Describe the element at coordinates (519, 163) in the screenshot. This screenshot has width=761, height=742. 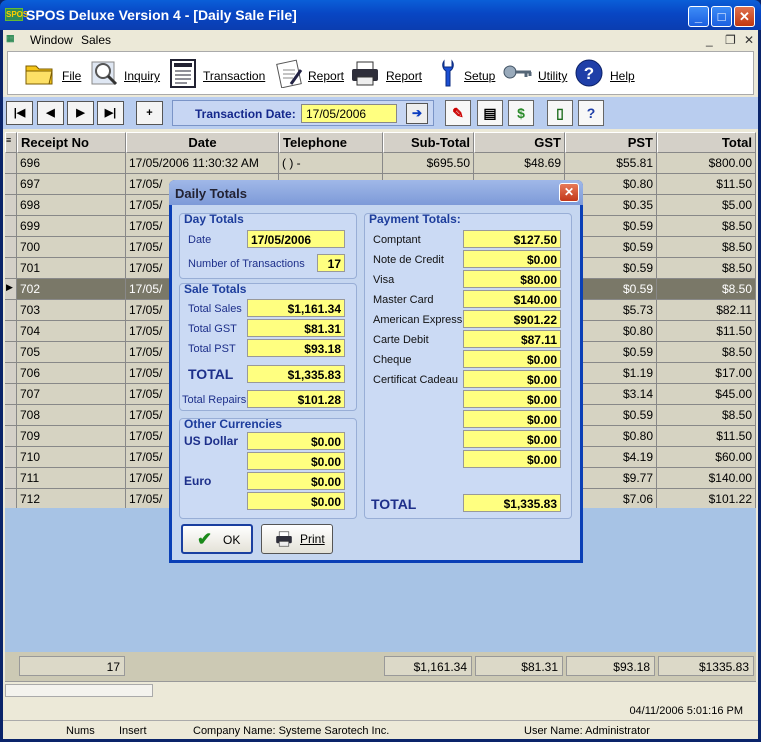
I see `cell-gst: $48.69` at that location.